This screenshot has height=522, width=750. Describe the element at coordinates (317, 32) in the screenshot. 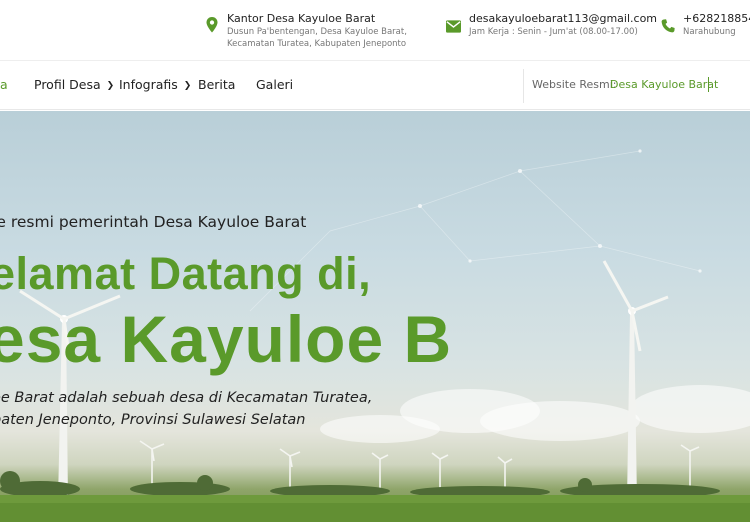

I see `address-line1: Dusun Pa'bentengan, Desa Kayuloe Barat,` at that location.